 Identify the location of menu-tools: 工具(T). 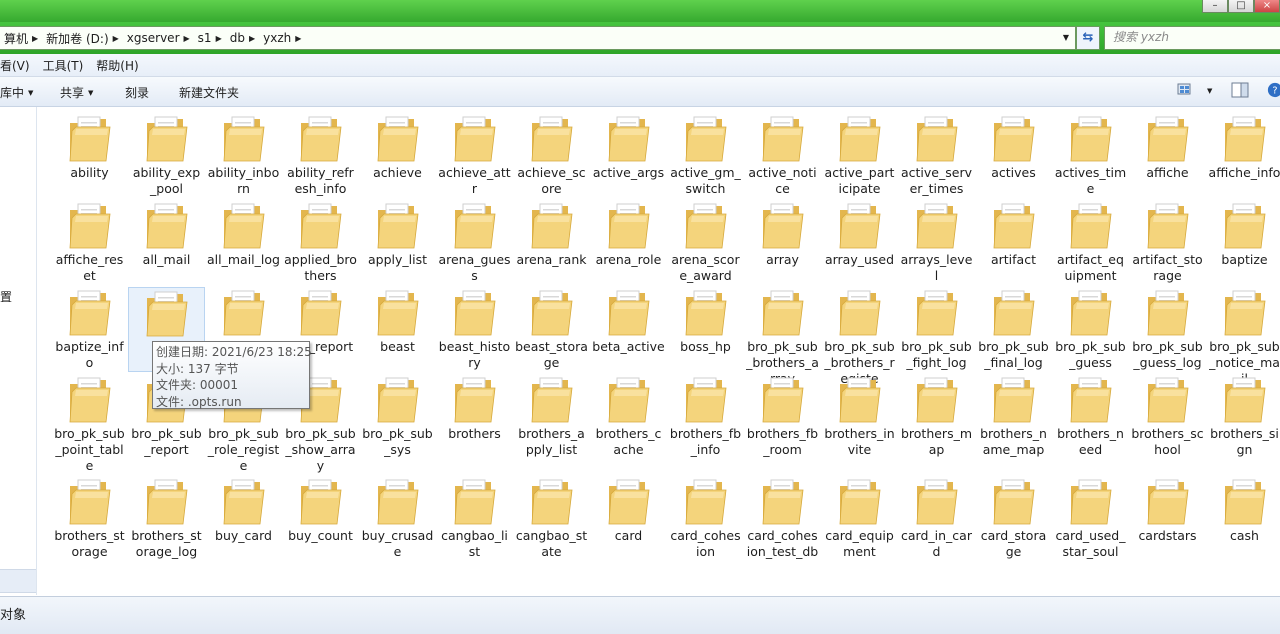
(66, 65).